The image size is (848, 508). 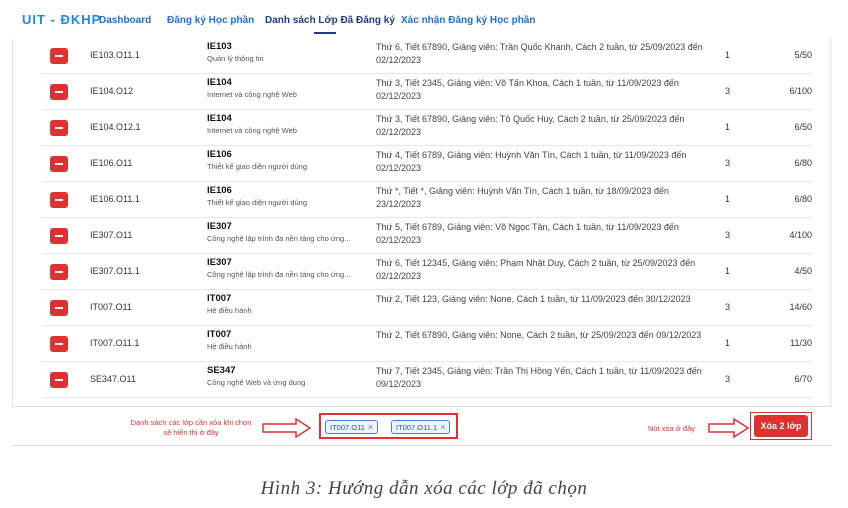 I want to click on subject-name: Quản lý thông tin, so click(x=235, y=58).